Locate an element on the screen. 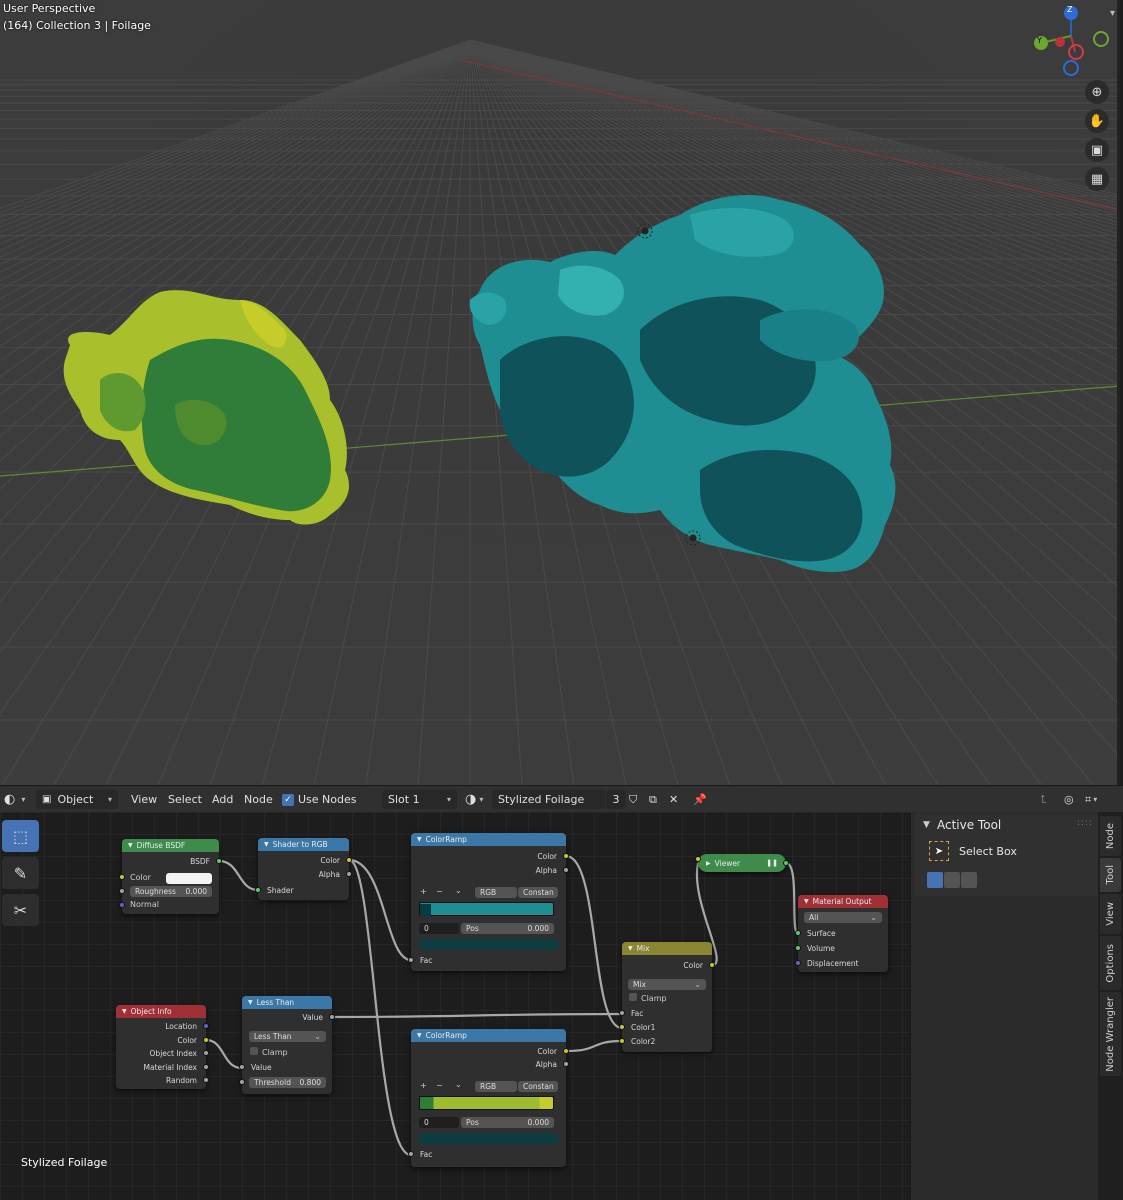 This screenshot has height=1200, width=1123. threshold-field: Threshold 0.800 is located at coordinates (287, 1082).